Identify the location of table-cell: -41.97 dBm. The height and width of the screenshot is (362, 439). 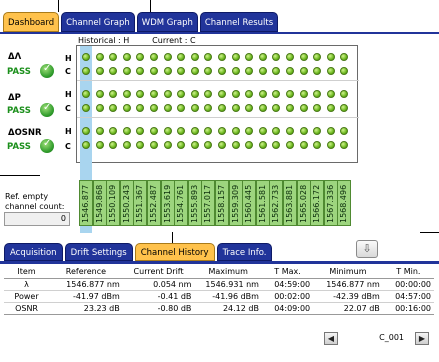
(86, 296).